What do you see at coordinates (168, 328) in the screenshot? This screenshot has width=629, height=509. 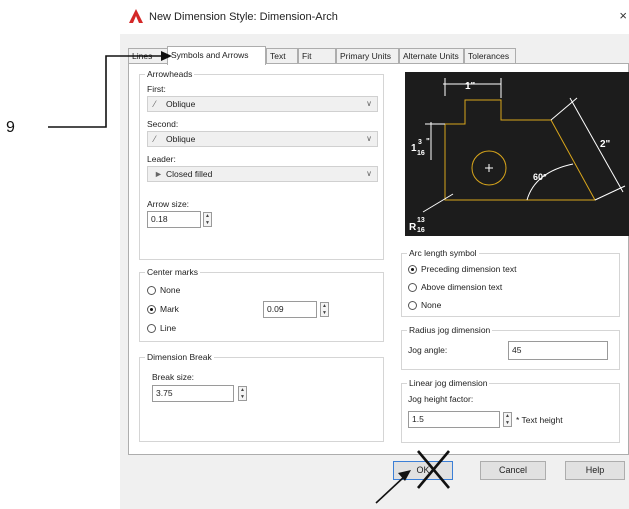 I see `center-mark-line-label: Line` at bounding box center [168, 328].